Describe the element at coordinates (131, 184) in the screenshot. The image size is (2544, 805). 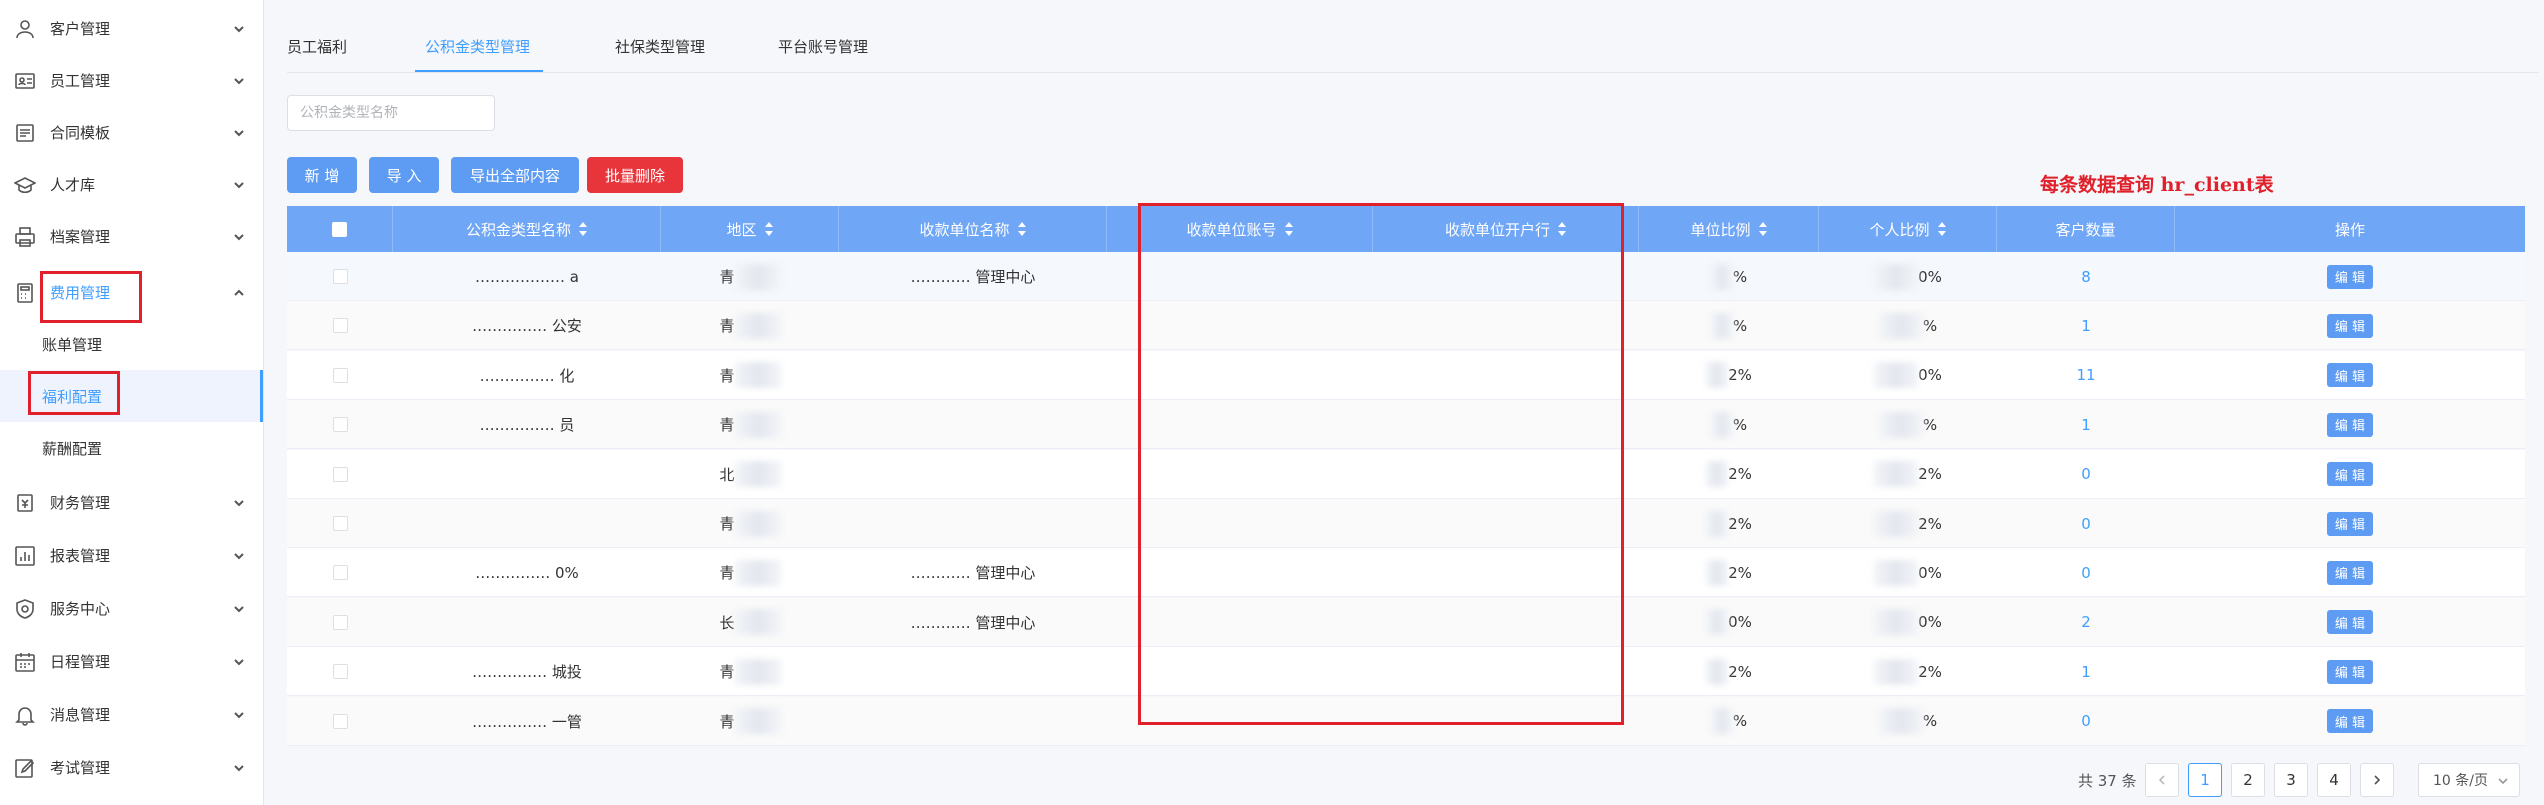
I see `menu-talent-pool: 人才库` at that location.